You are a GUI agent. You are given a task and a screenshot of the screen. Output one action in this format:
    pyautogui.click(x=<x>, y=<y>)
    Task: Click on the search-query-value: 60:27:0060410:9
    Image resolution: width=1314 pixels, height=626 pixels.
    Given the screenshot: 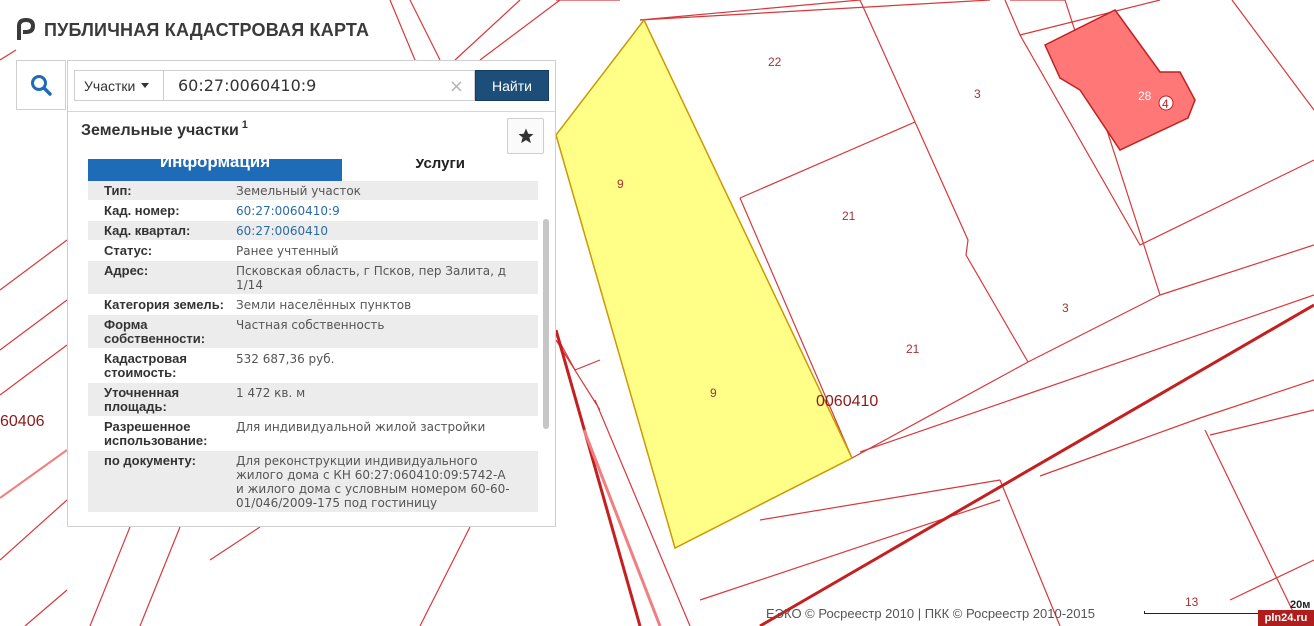 What is the action you would take?
    pyautogui.click(x=247, y=85)
    